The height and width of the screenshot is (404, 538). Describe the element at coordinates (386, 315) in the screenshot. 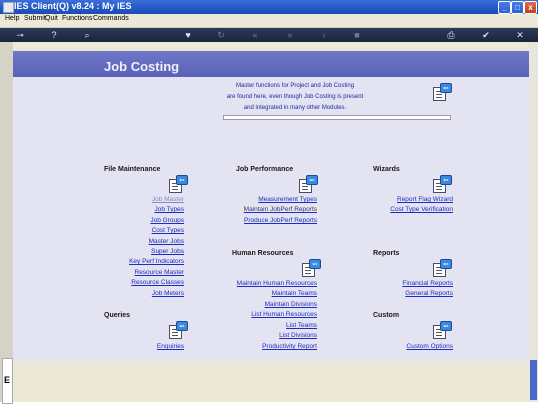

I see `section-custom: Custom` at that location.